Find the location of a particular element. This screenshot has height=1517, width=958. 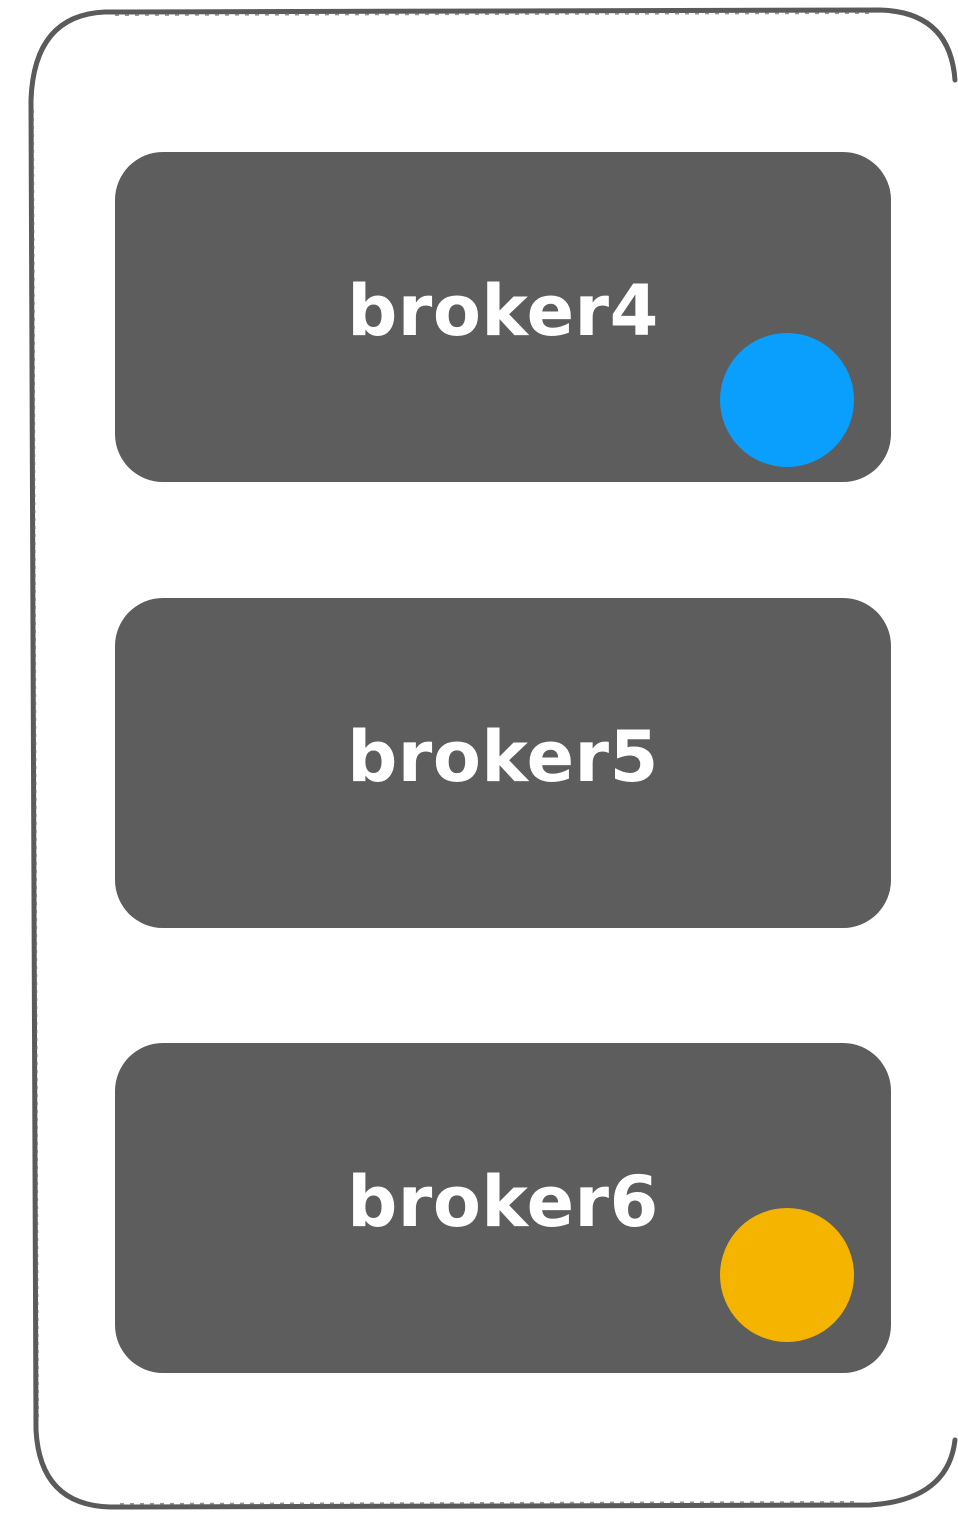

yellow-marker-dot is located at coordinates (787, 1275).